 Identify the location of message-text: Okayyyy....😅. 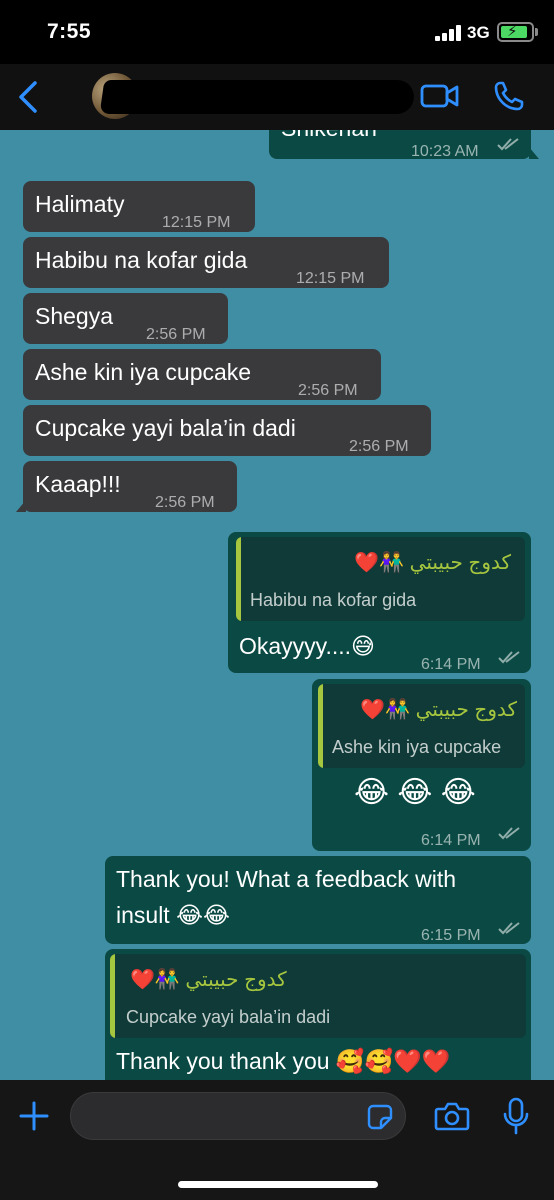
(307, 646).